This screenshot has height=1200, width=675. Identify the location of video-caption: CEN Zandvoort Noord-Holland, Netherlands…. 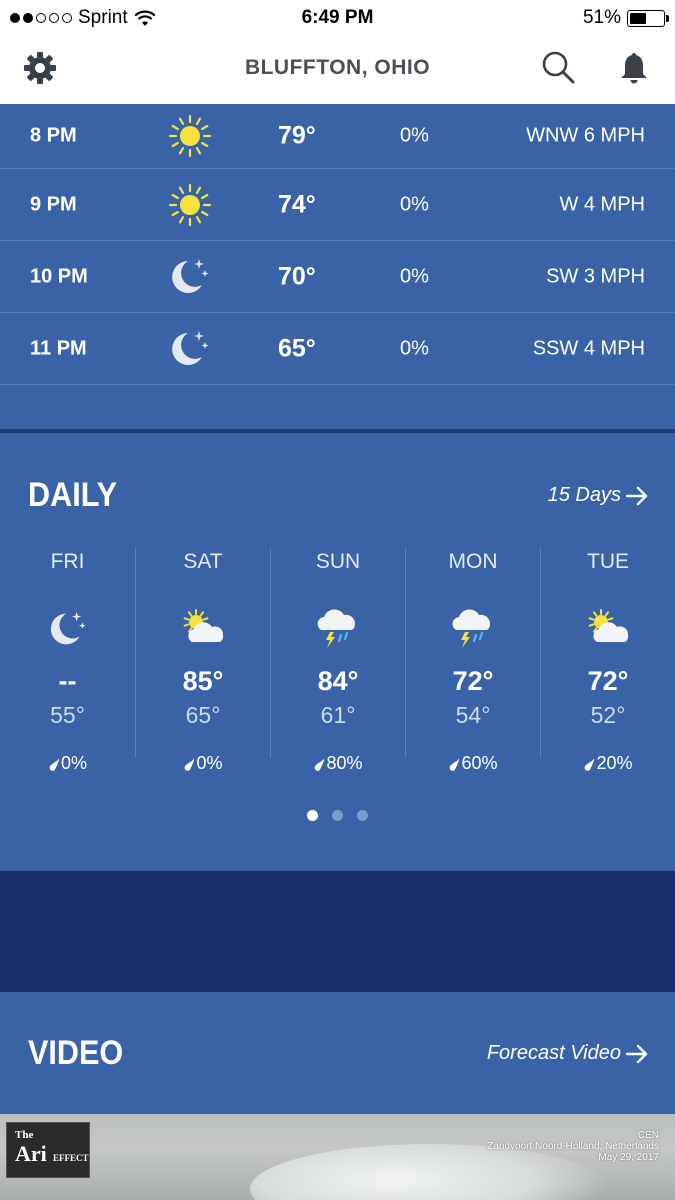
(573, 1146).